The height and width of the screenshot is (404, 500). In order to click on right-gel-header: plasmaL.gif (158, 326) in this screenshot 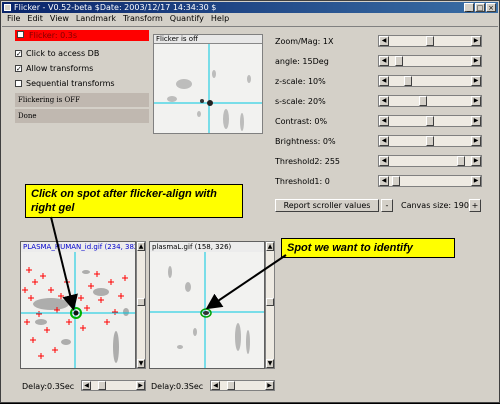, I will do `click(207, 247)`.